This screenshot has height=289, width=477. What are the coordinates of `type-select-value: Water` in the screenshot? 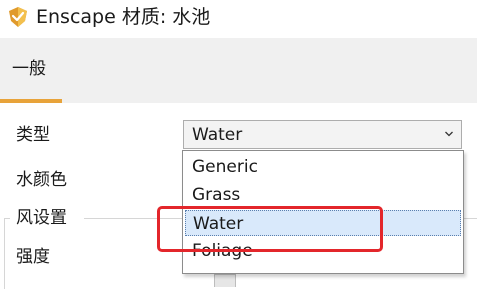 It's located at (217, 135).